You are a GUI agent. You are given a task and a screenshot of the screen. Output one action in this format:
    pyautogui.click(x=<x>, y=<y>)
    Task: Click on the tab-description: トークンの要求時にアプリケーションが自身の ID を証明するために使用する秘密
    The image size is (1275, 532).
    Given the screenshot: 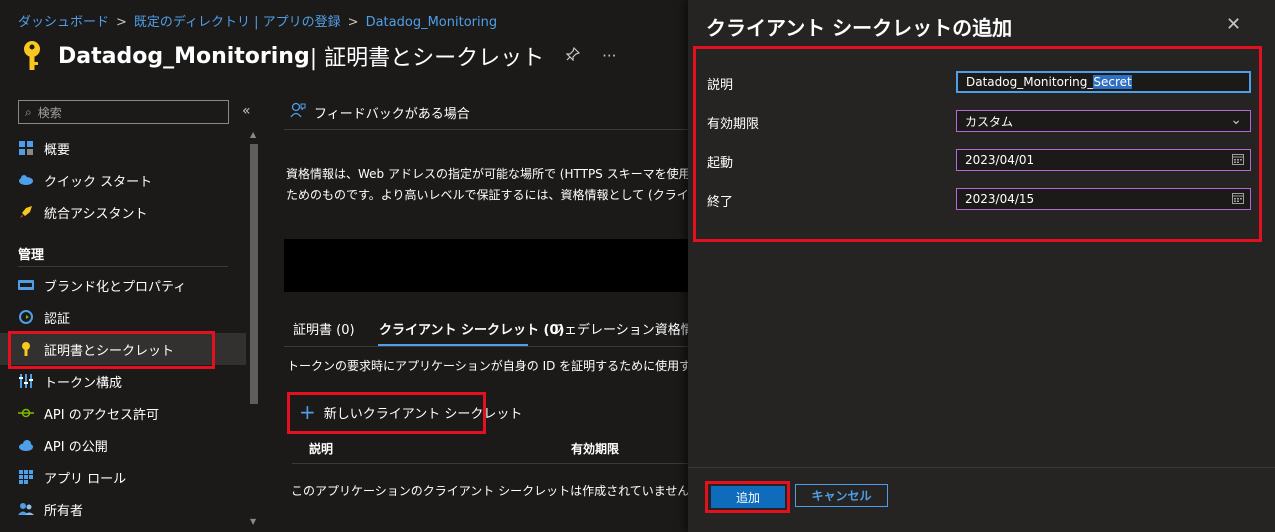 What is the action you would take?
    pyautogui.click(x=487, y=366)
    